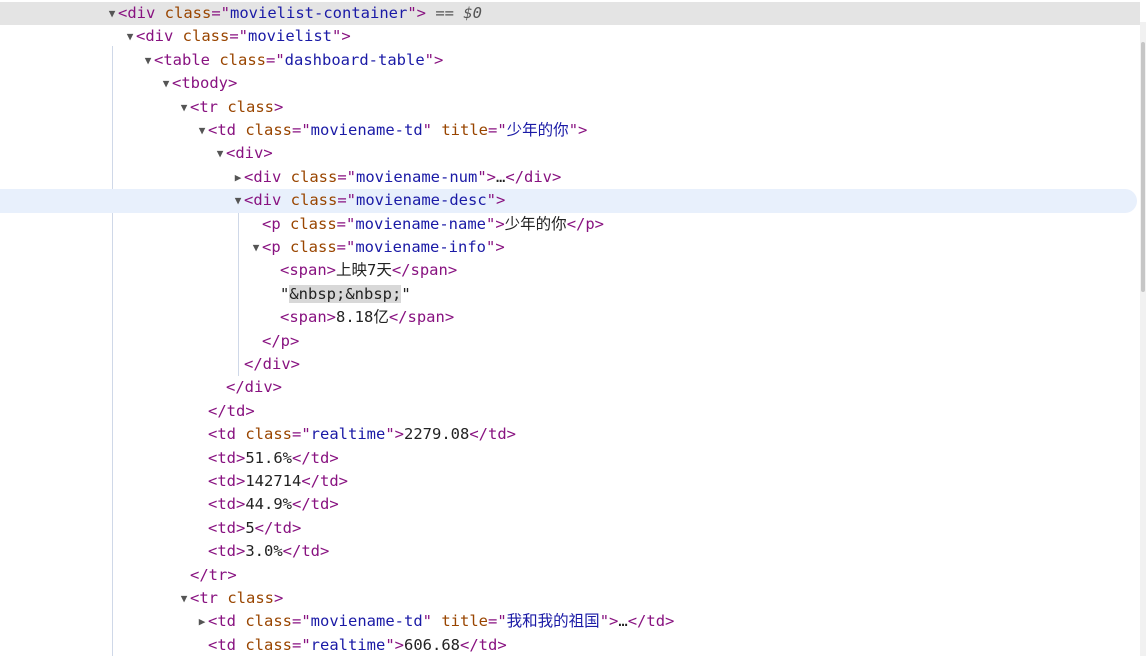  What do you see at coordinates (568, 224) in the screenshot?
I see `dom-node-row: <p class="moviename-name">少年的你</p>` at bounding box center [568, 224].